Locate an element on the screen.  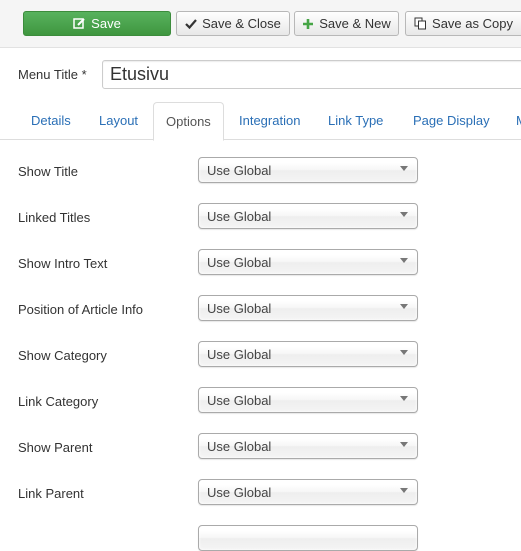
checkmark-icon is located at coordinates (191, 24).